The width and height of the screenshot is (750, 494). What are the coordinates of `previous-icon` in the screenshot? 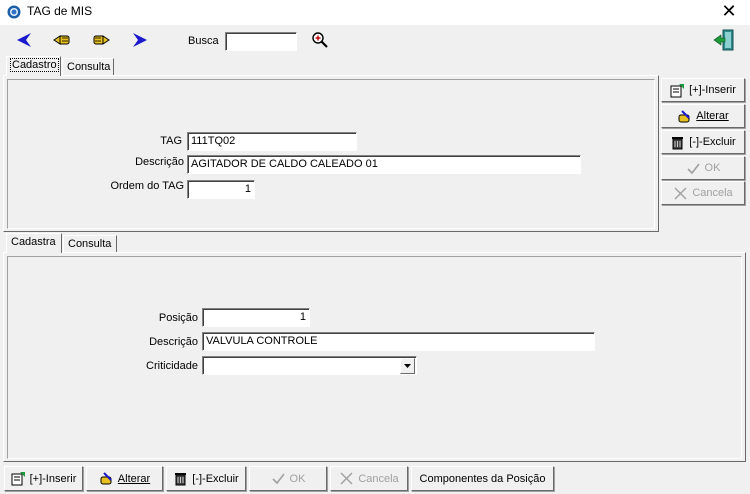 It's located at (61, 40).